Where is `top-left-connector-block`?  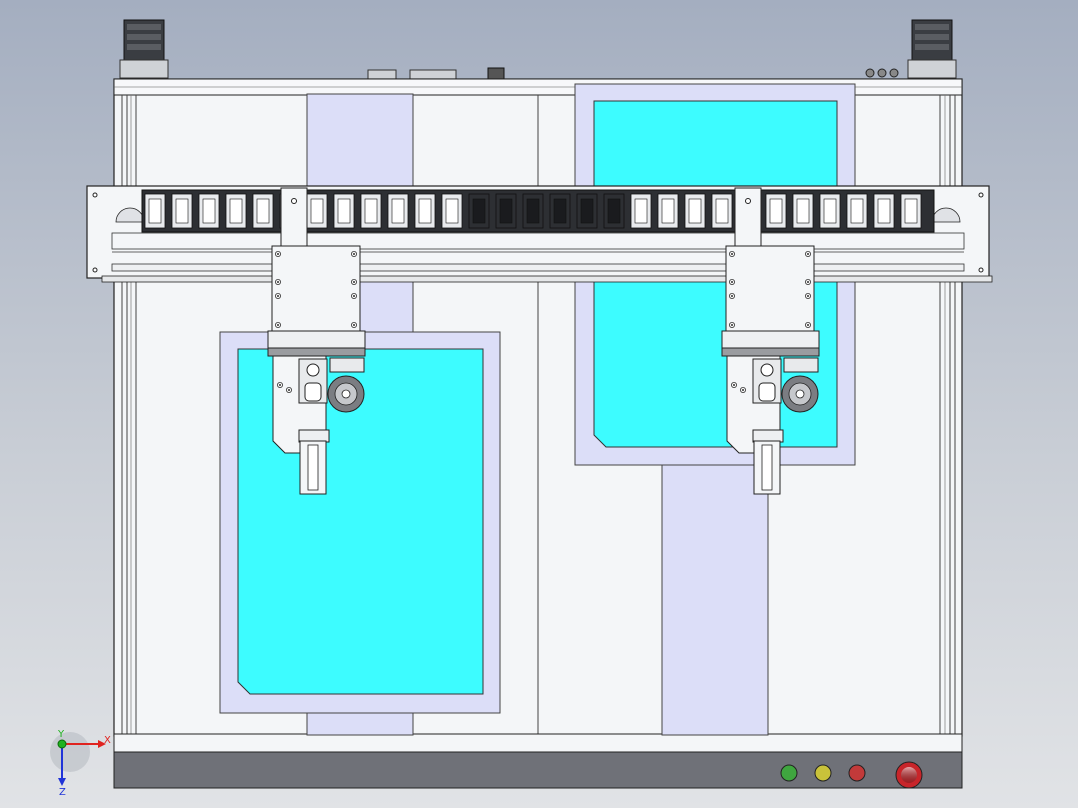
top-left-connector-block is located at coordinates (144, 49).